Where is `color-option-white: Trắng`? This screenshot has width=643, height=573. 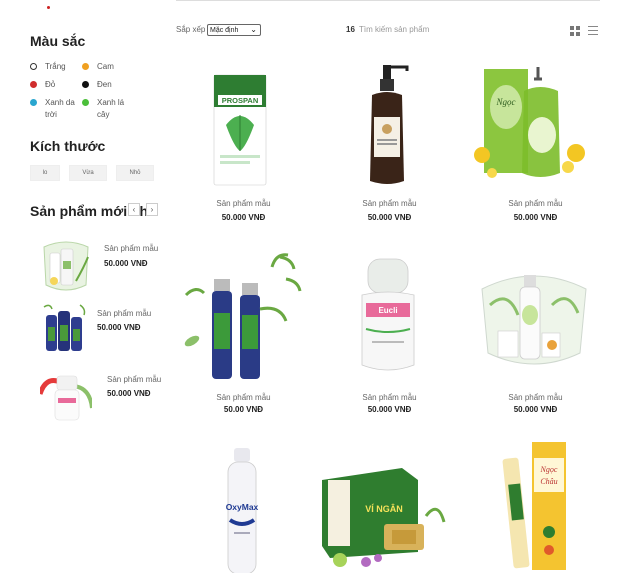 color-option-white: Trắng is located at coordinates (56, 67).